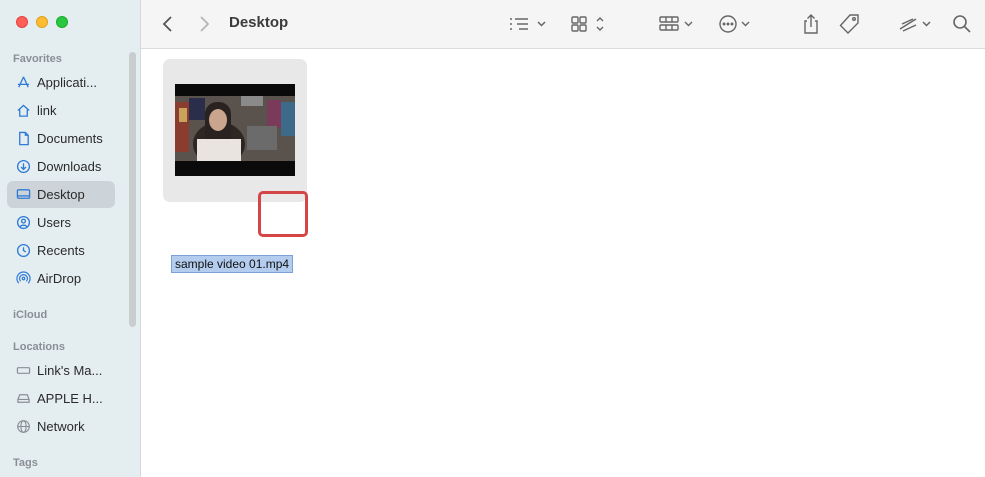  I want to click on sidebar-item-label: link, so click(47, 110).